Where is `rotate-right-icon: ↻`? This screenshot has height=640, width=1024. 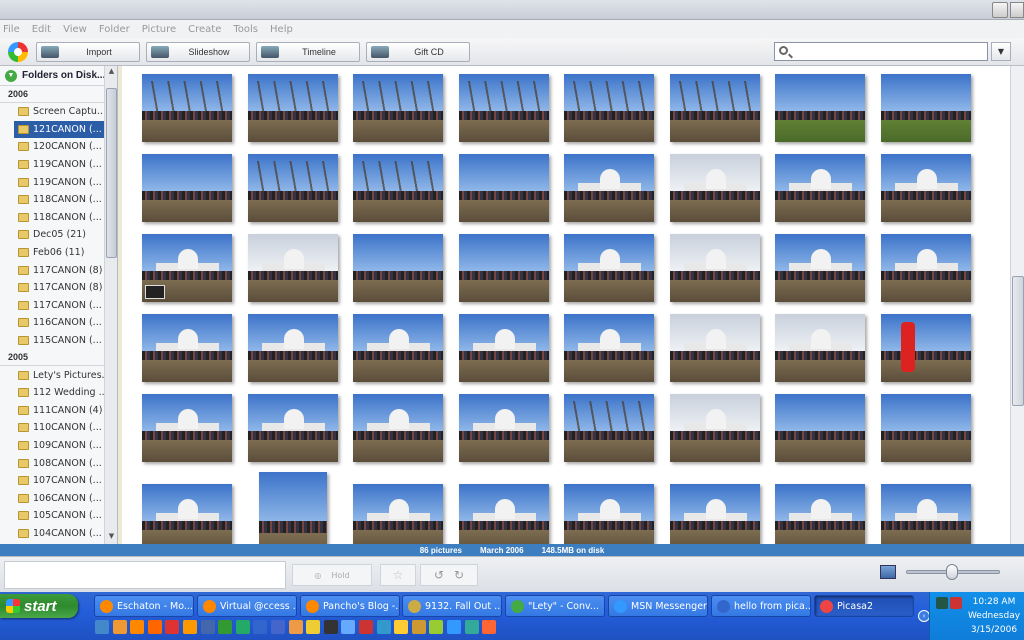 rotate-right-icon: ↻ is located at coordinates (459, 575).